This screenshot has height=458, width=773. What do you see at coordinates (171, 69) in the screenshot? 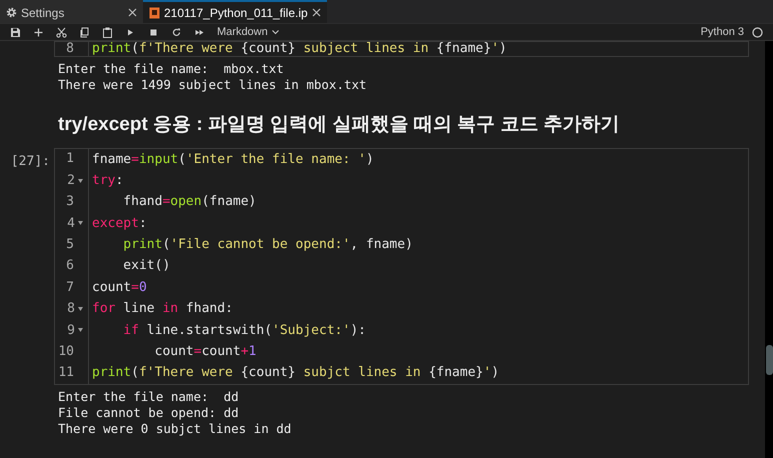
I see `output-line: Enter the file name: mbox.txt` at bounding box center [171, 69].